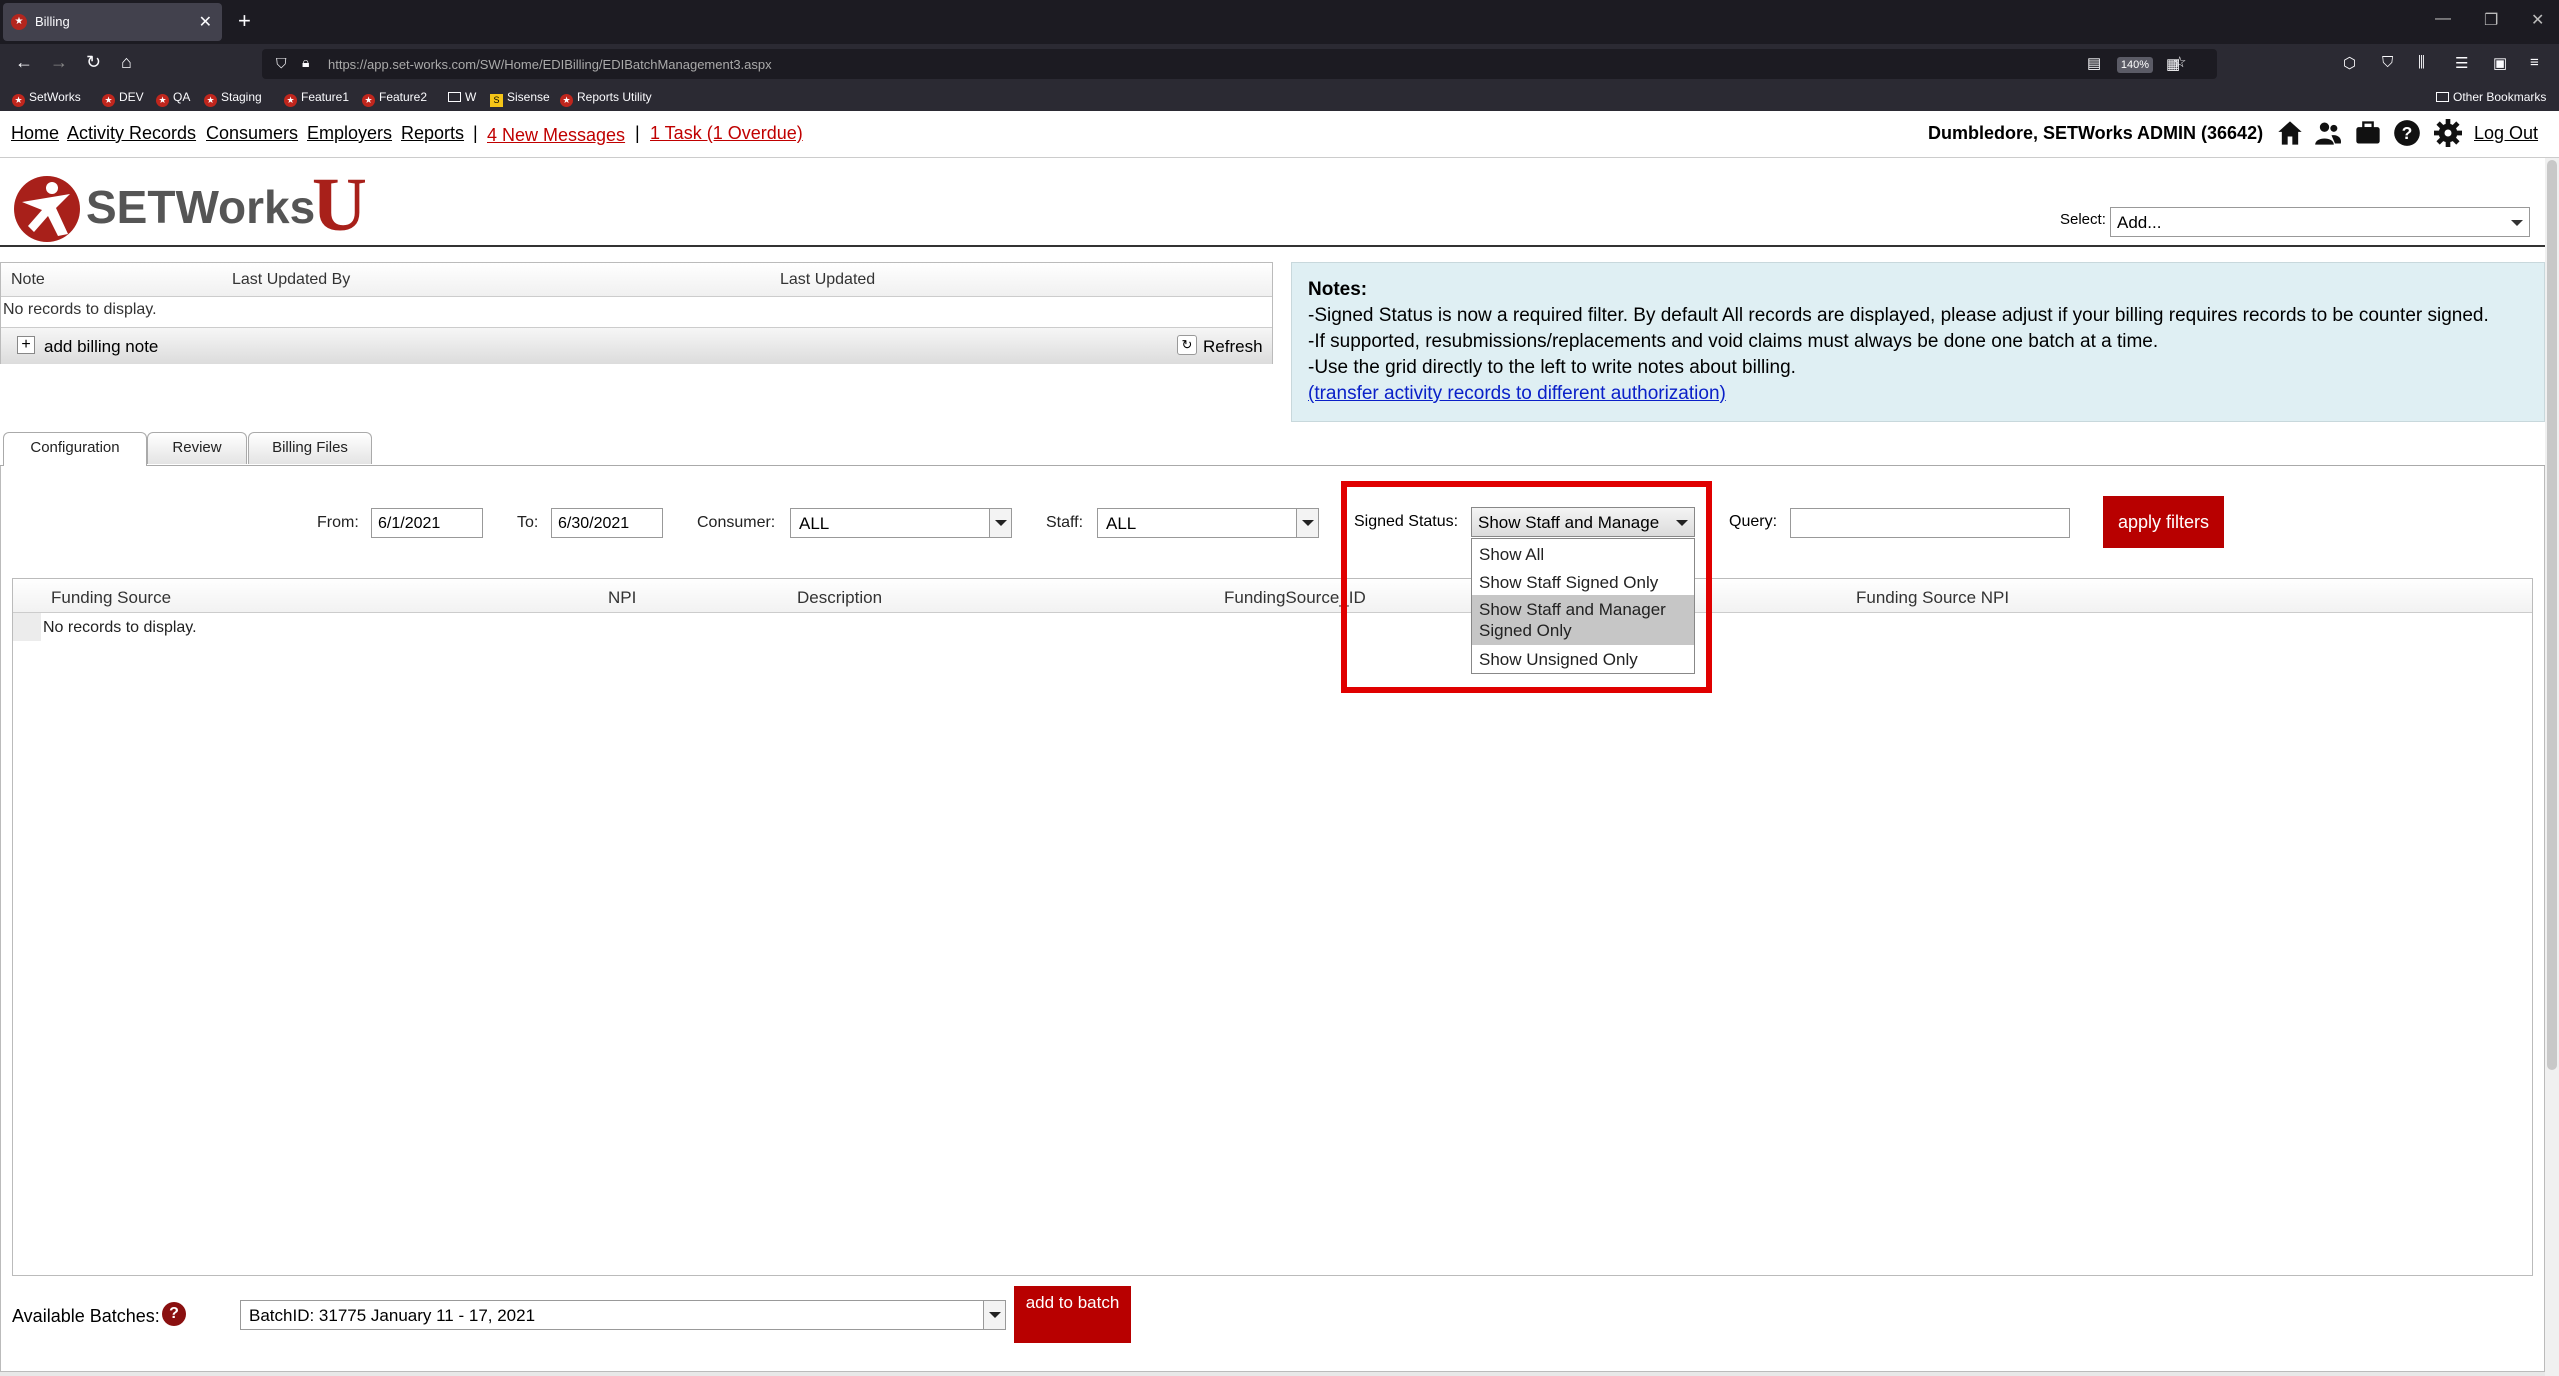  I want to click on library-icon: ⫼, so click(2421, 62).